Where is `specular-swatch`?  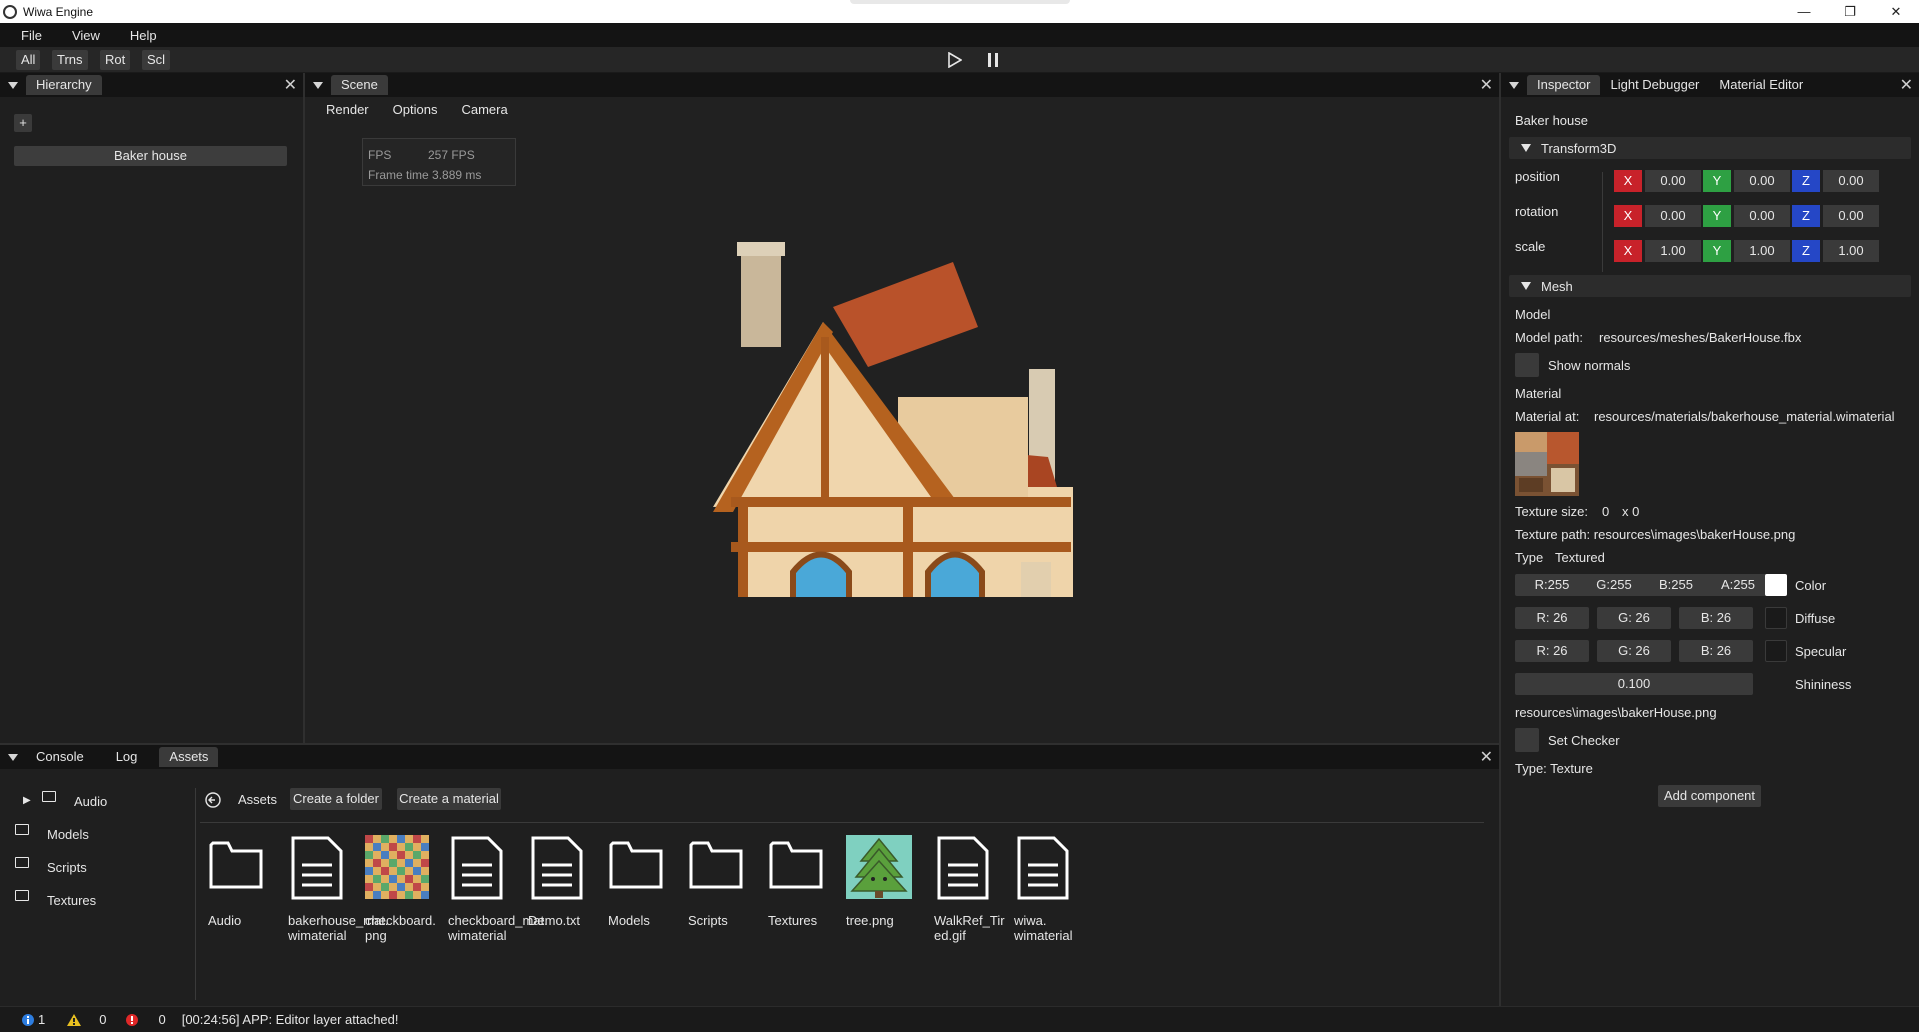 specular-swatch is located at coordinates (1776, 651).